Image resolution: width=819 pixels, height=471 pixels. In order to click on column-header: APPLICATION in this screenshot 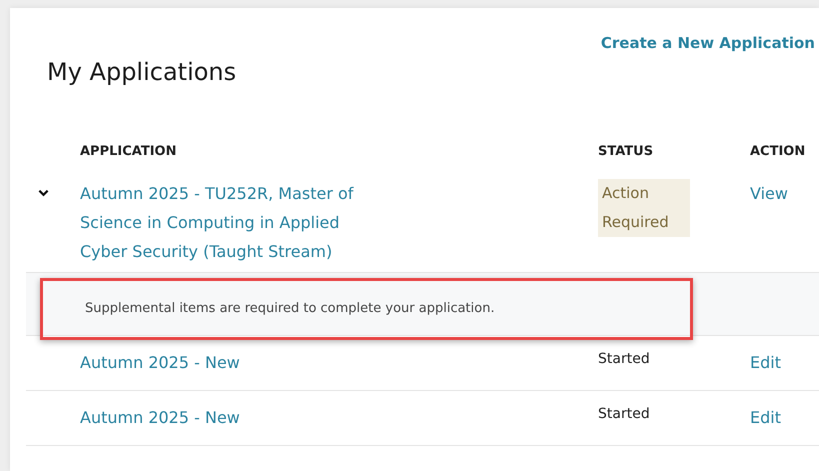, I will do `click(128, 151)`.